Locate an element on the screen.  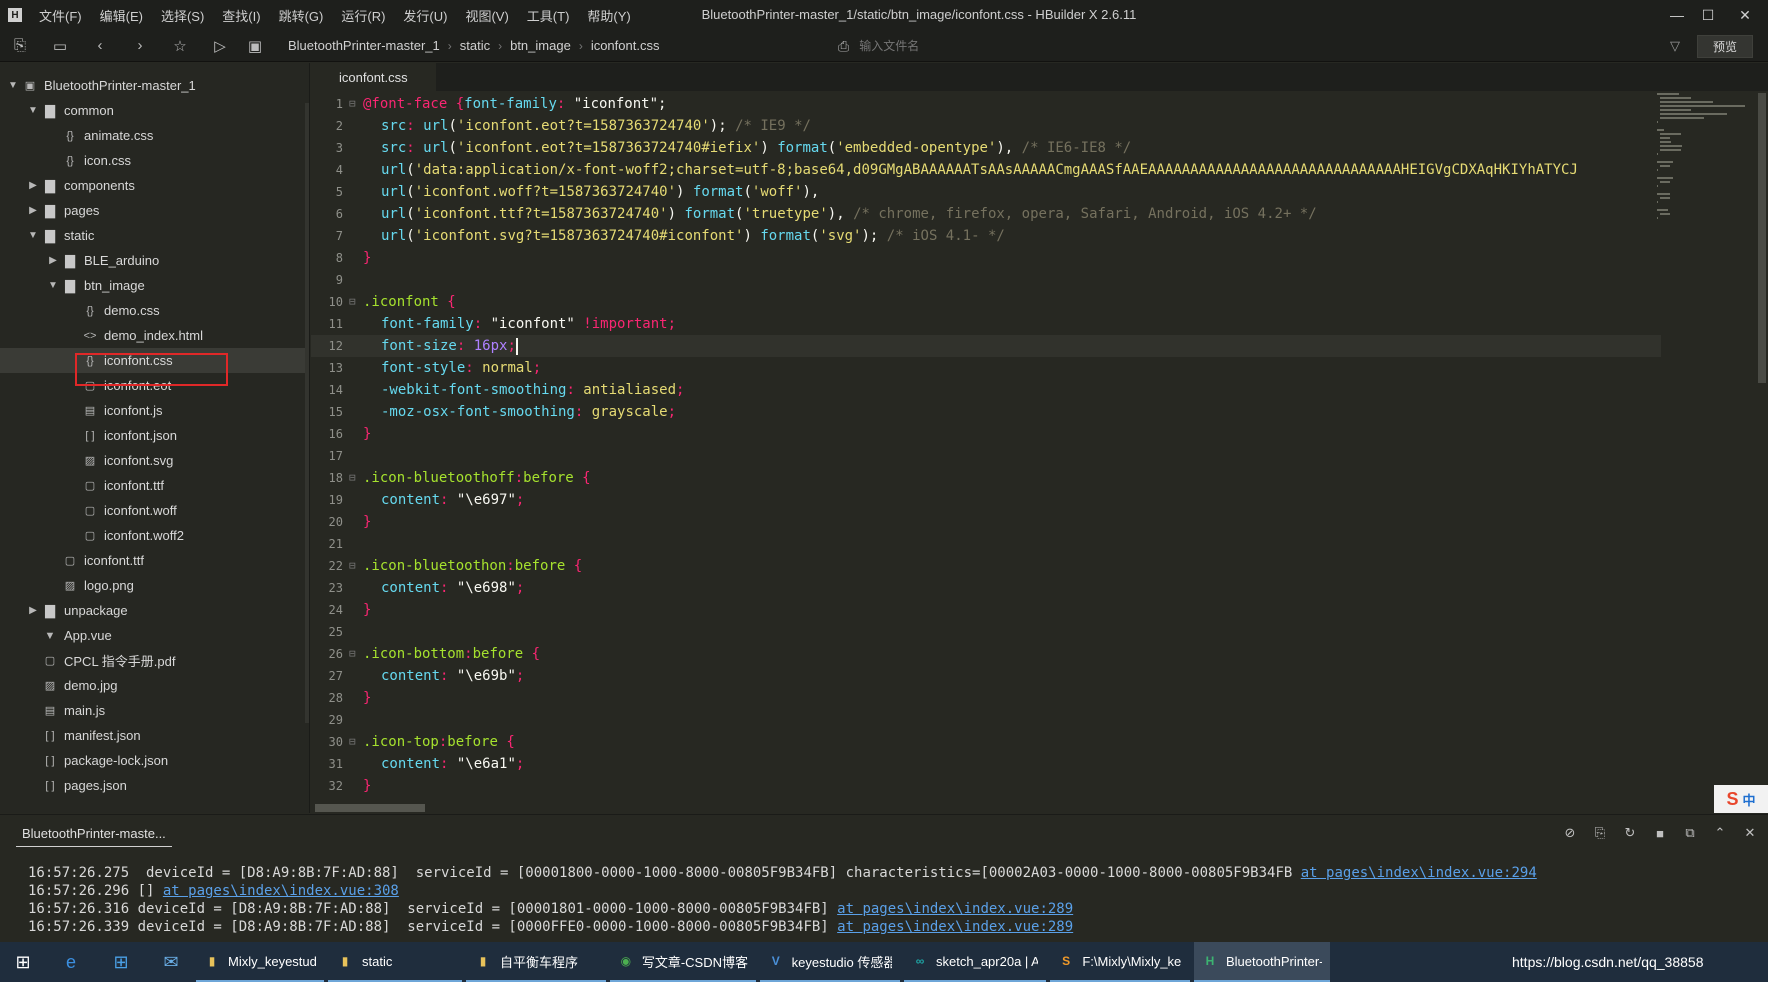
tree-item: [ ] manifest.json is located at coordinates (153, 735).